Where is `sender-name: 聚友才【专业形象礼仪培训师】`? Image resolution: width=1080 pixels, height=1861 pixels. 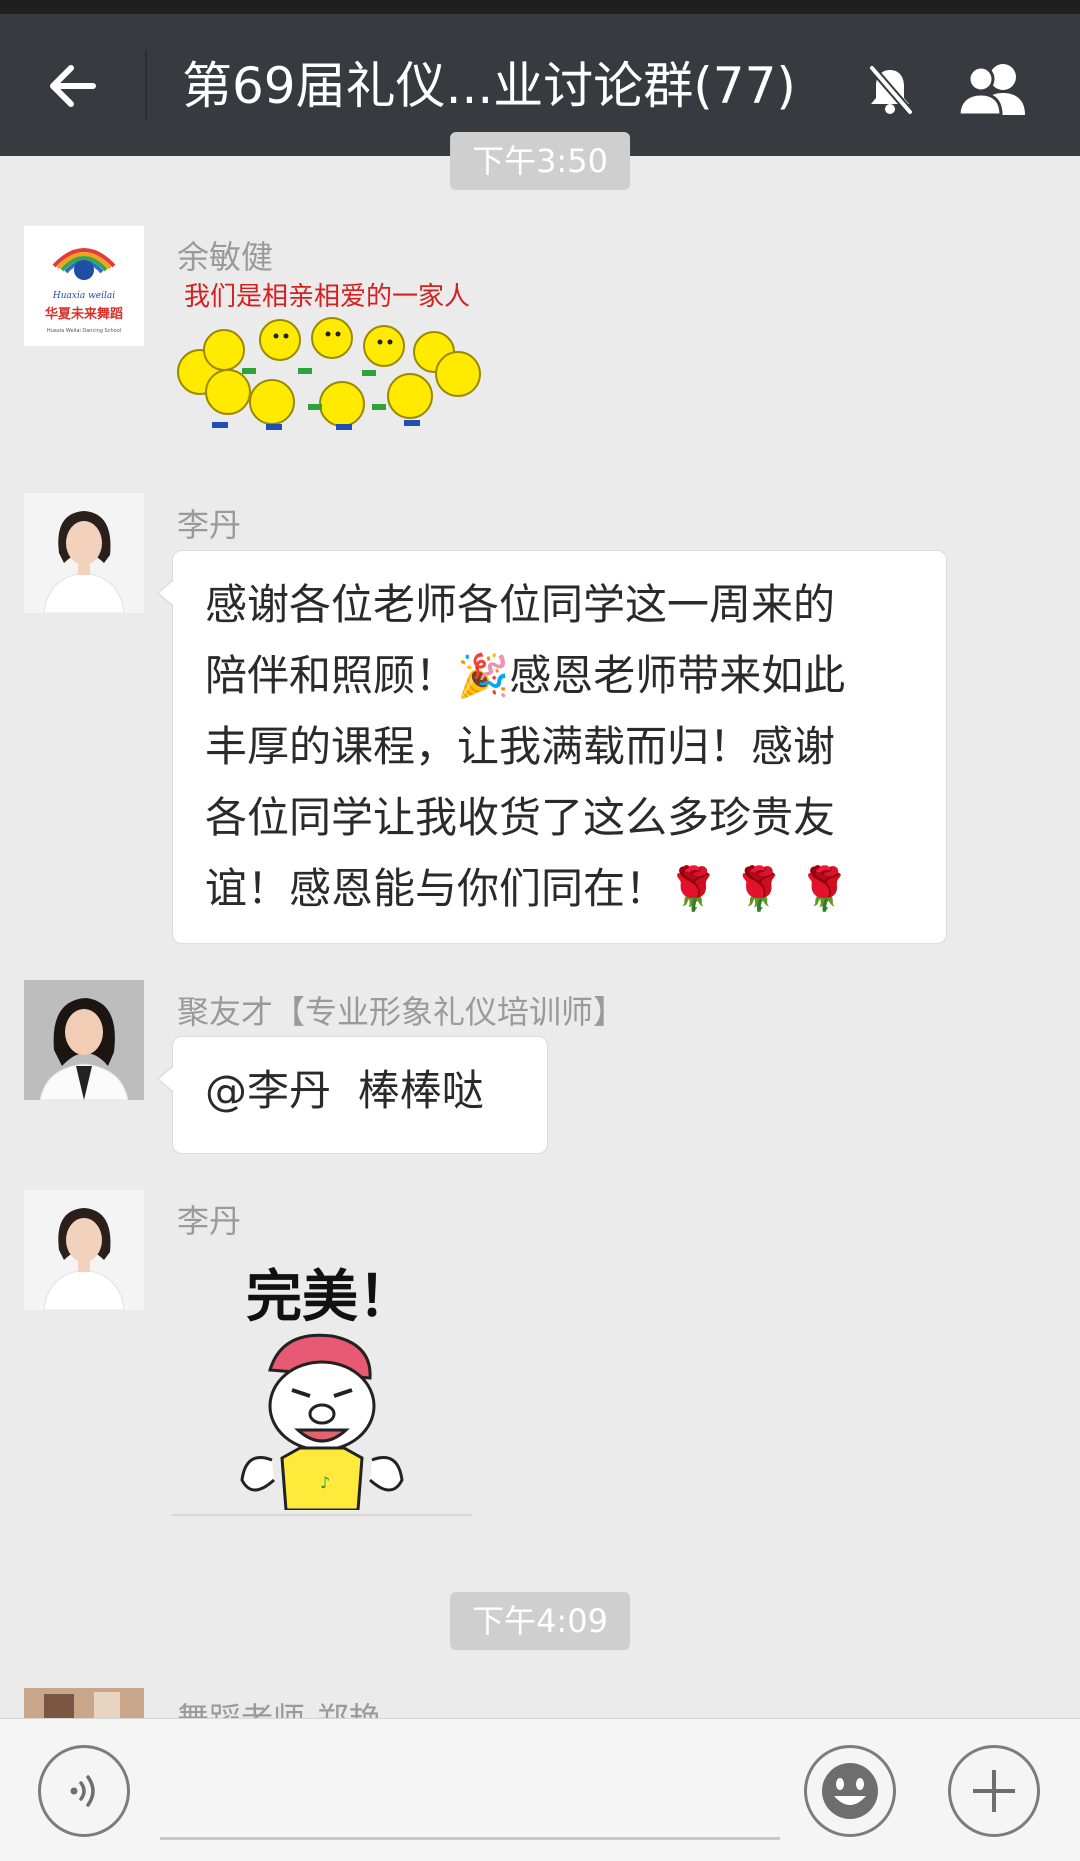
sender-name: 聚友才【专业形象礼仪培训师】 is located at coordinates (401, 1012).